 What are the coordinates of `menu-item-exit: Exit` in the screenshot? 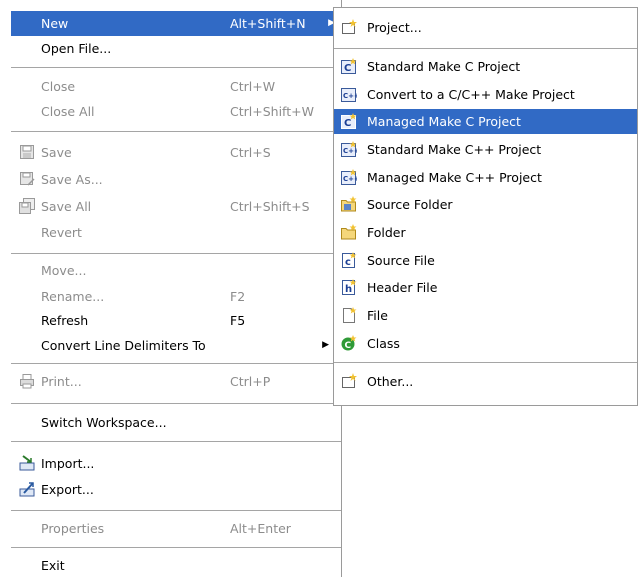 It's located at (176, 565).